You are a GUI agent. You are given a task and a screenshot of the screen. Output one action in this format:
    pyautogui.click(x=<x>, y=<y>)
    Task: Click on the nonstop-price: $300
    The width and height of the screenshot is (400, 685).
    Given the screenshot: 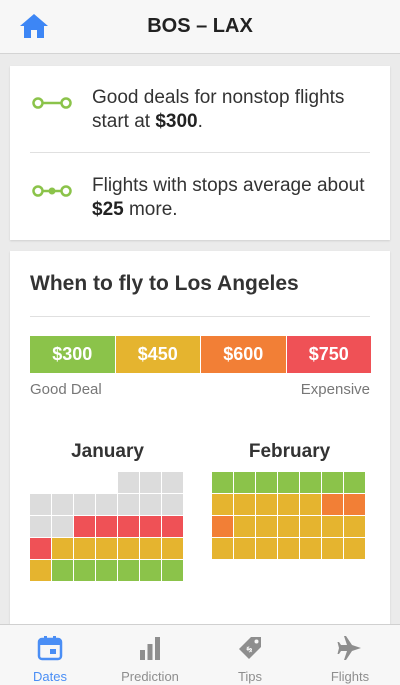 What is the action you would take?
    pyautogui.click(x=176, y=121)
    